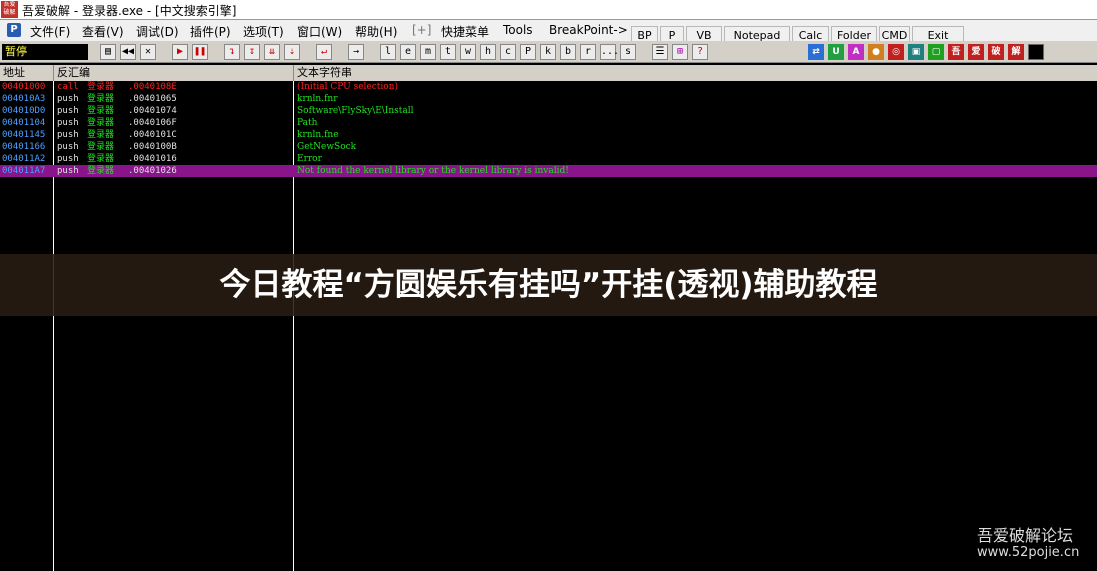  What do you see at coordinates (174, 73) in the screenshot?
I see `col-disasm: 反汇编` at bounding box center [174, 73].